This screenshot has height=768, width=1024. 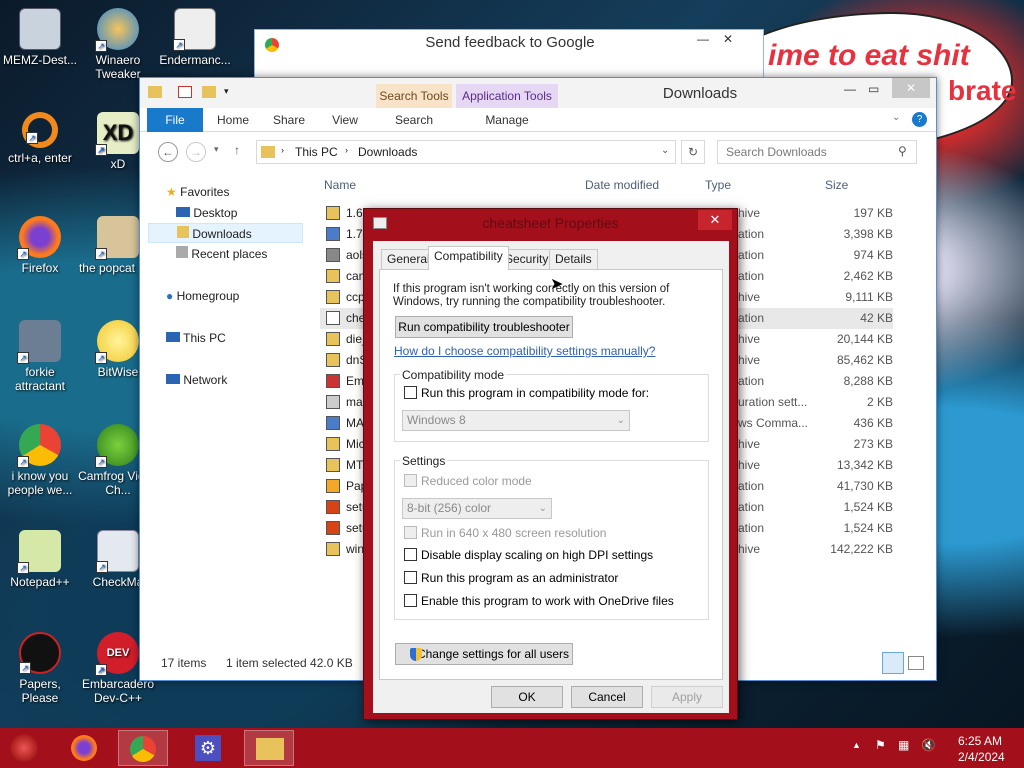 What do you see at coordinates (355, 297) in the screenshot?
I see `file-name: ccp` at bounding box center [355, 297].